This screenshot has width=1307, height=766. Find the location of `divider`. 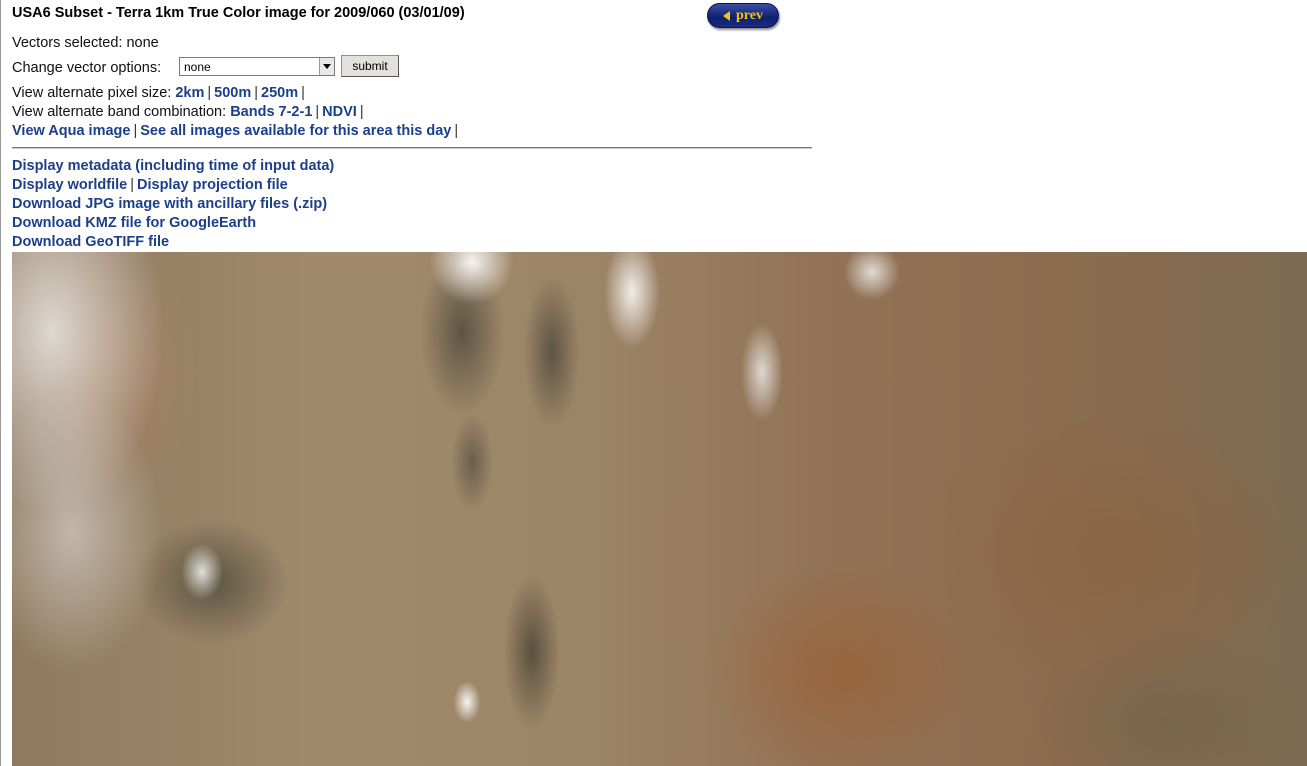

divider is located at coordinates (412, 148).